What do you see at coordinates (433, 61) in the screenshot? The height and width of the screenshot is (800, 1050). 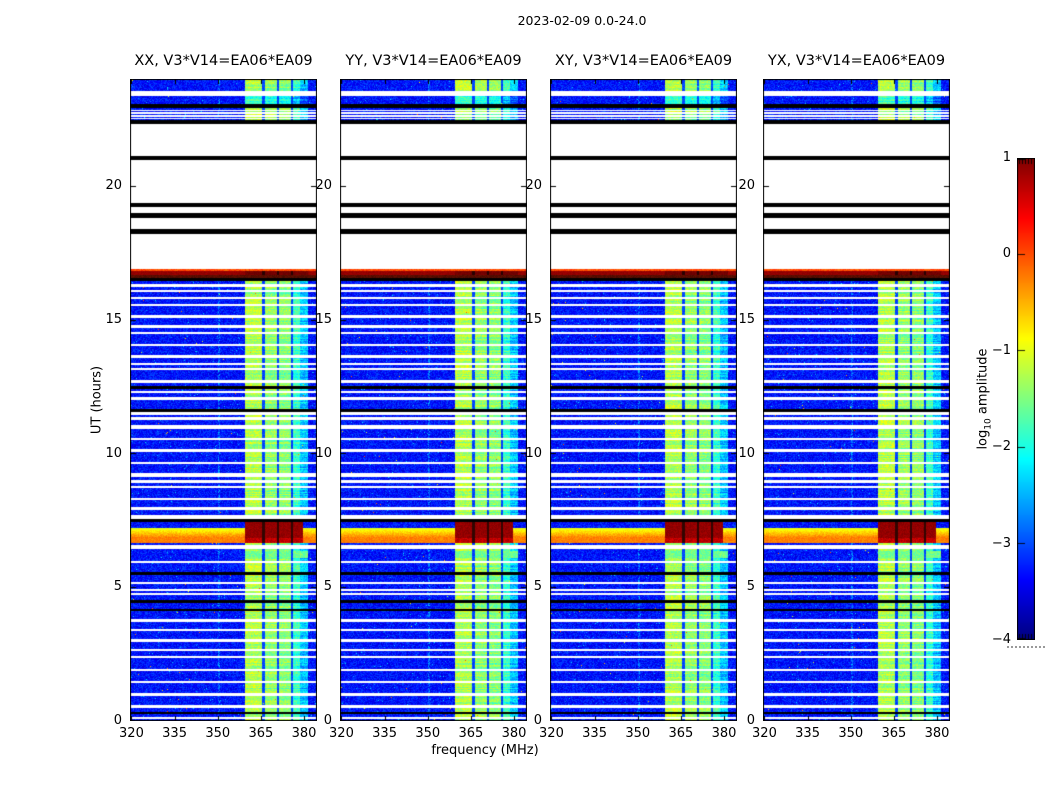 I see `panel-title: YY, V3*V14=EA06*EA09` at bounding box center [433, 61].